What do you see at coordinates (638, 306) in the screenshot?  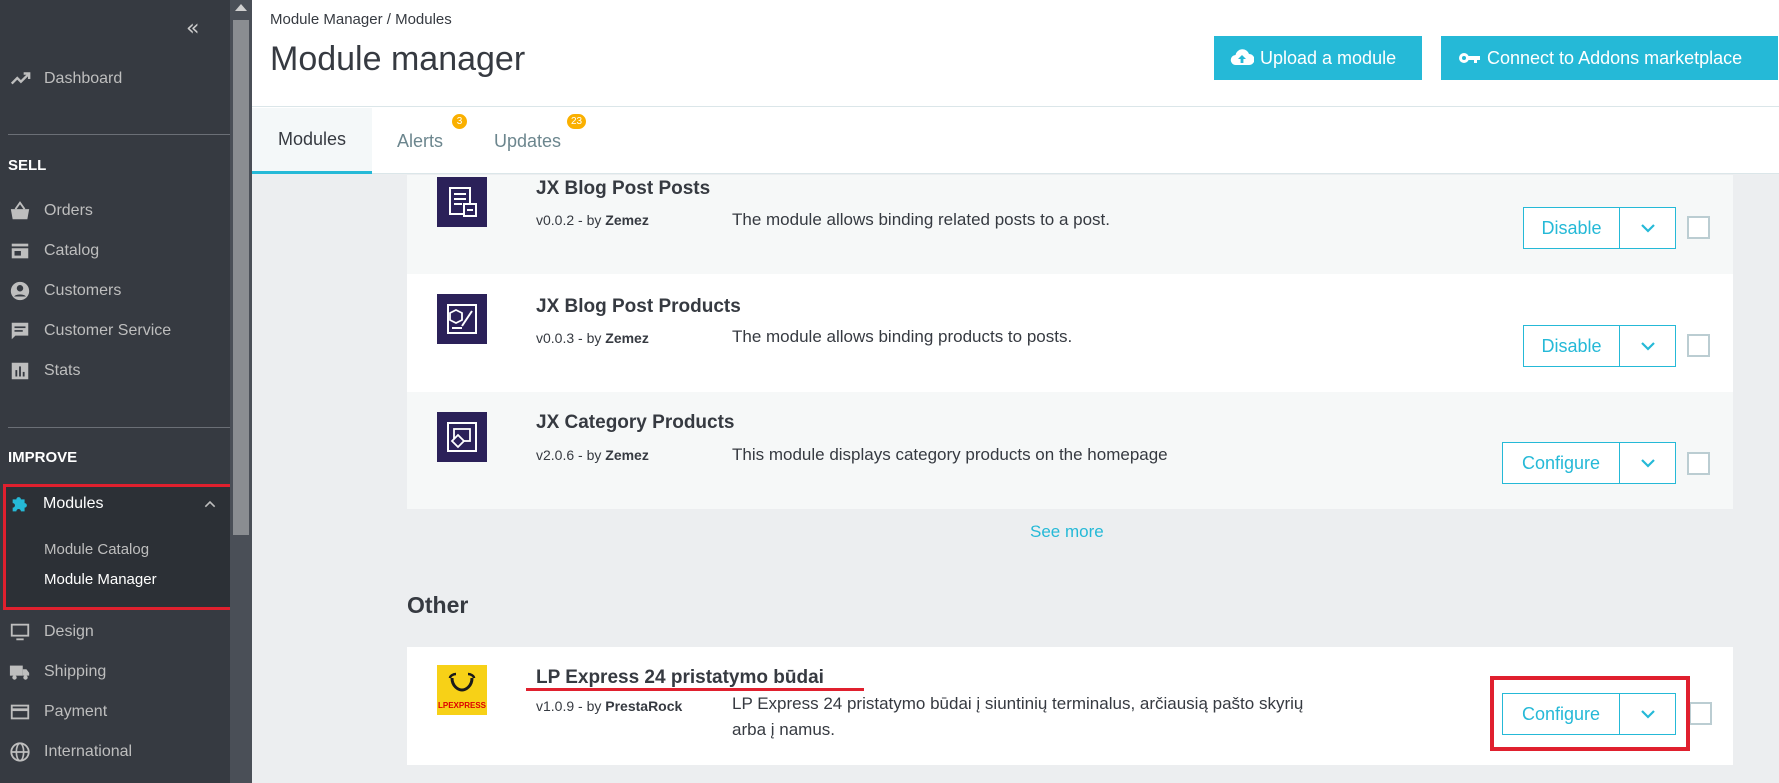 I see `module-name: JX Blog Post Products` at bounding box center [638, 306].